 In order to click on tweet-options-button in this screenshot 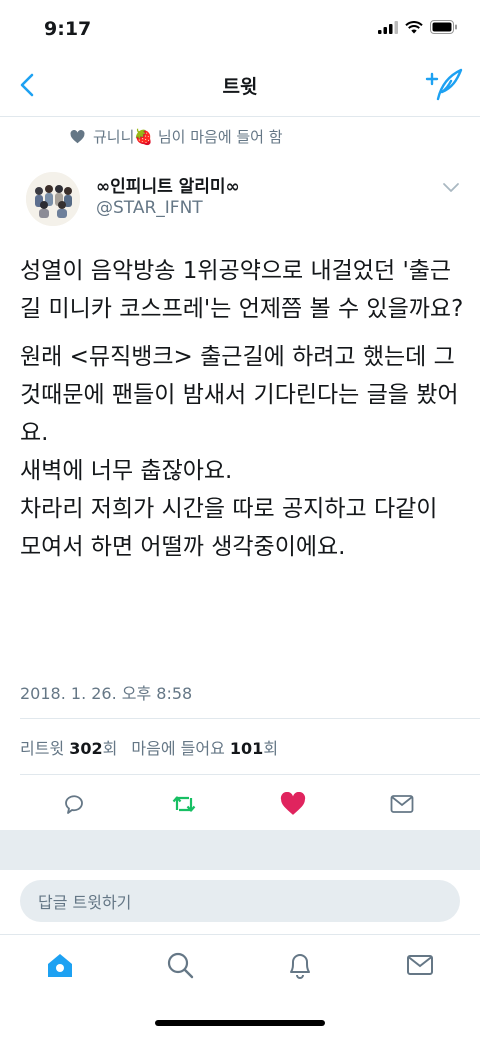, I will do `click(451, 187)`.